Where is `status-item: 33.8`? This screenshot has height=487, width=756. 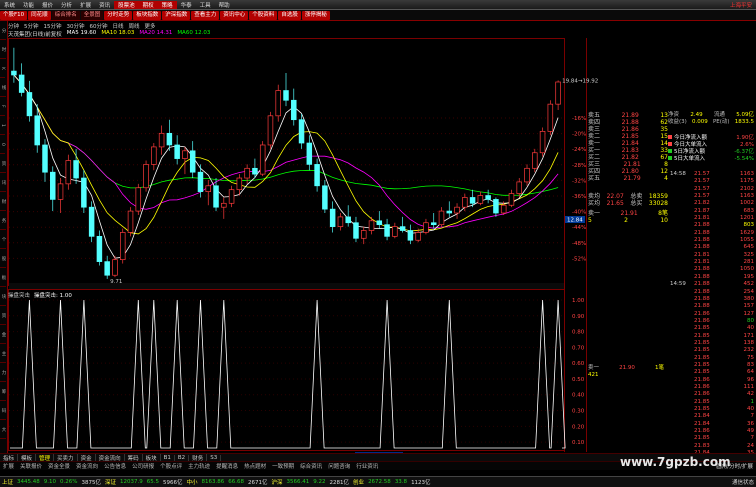
status-item: 33.8 is located at coordinates (401, 482).